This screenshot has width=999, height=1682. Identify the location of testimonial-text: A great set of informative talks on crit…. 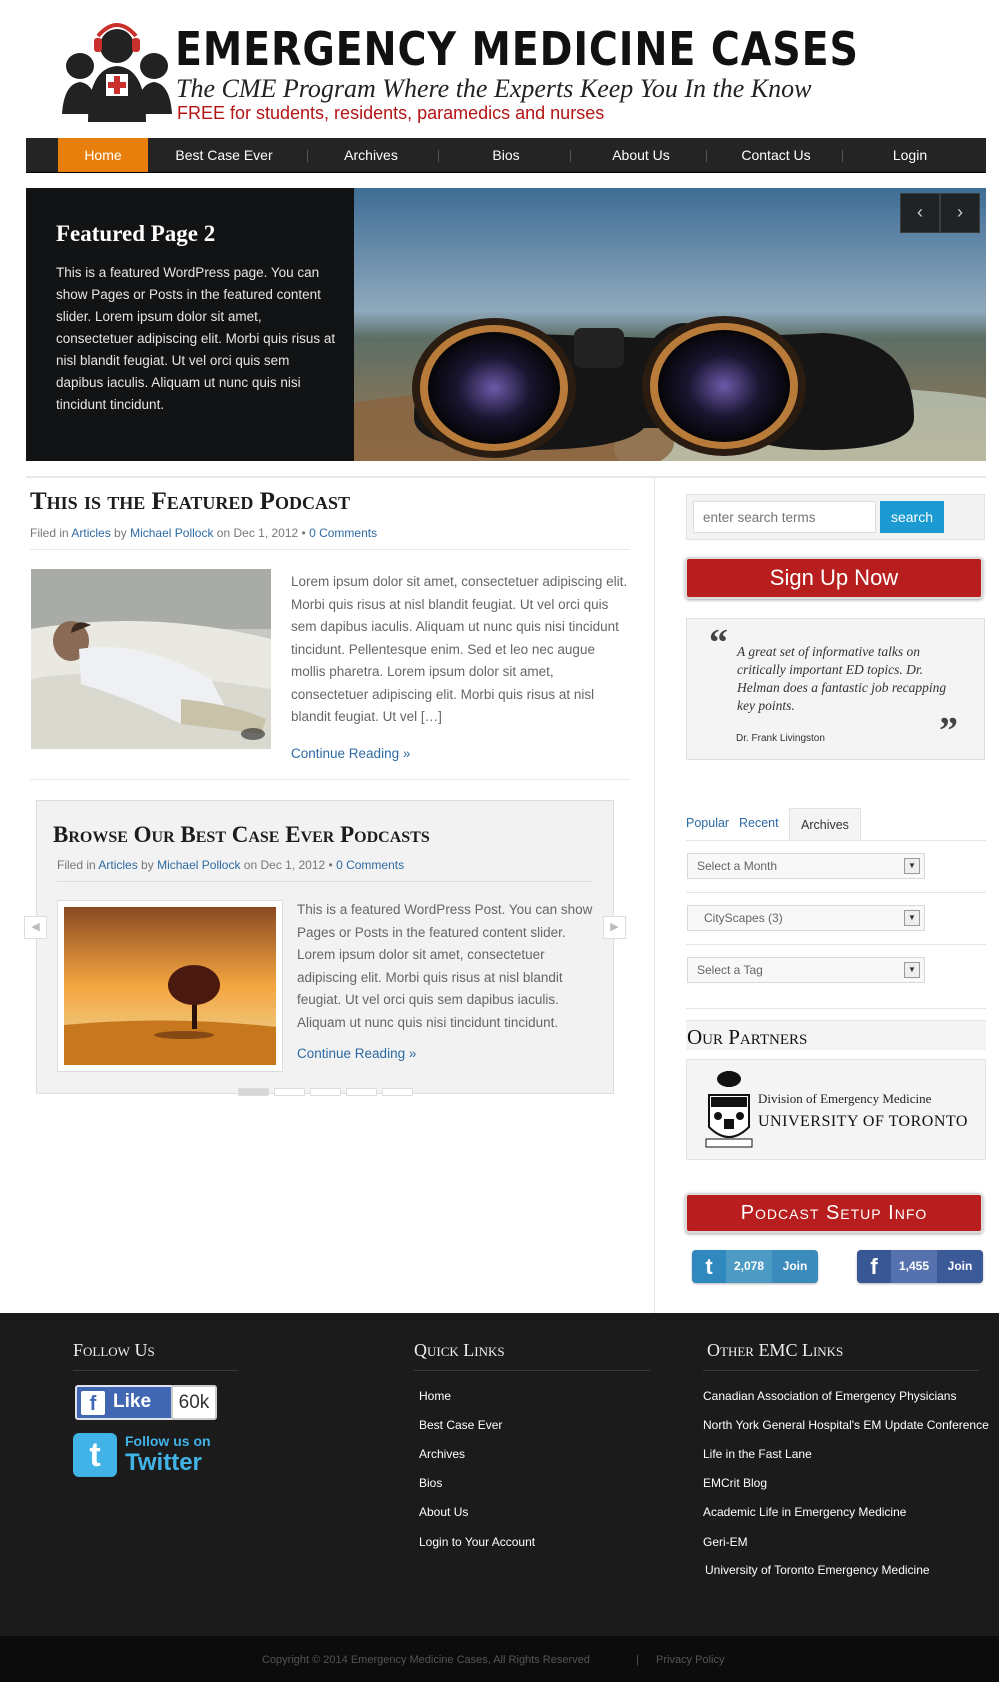
(842, 678).